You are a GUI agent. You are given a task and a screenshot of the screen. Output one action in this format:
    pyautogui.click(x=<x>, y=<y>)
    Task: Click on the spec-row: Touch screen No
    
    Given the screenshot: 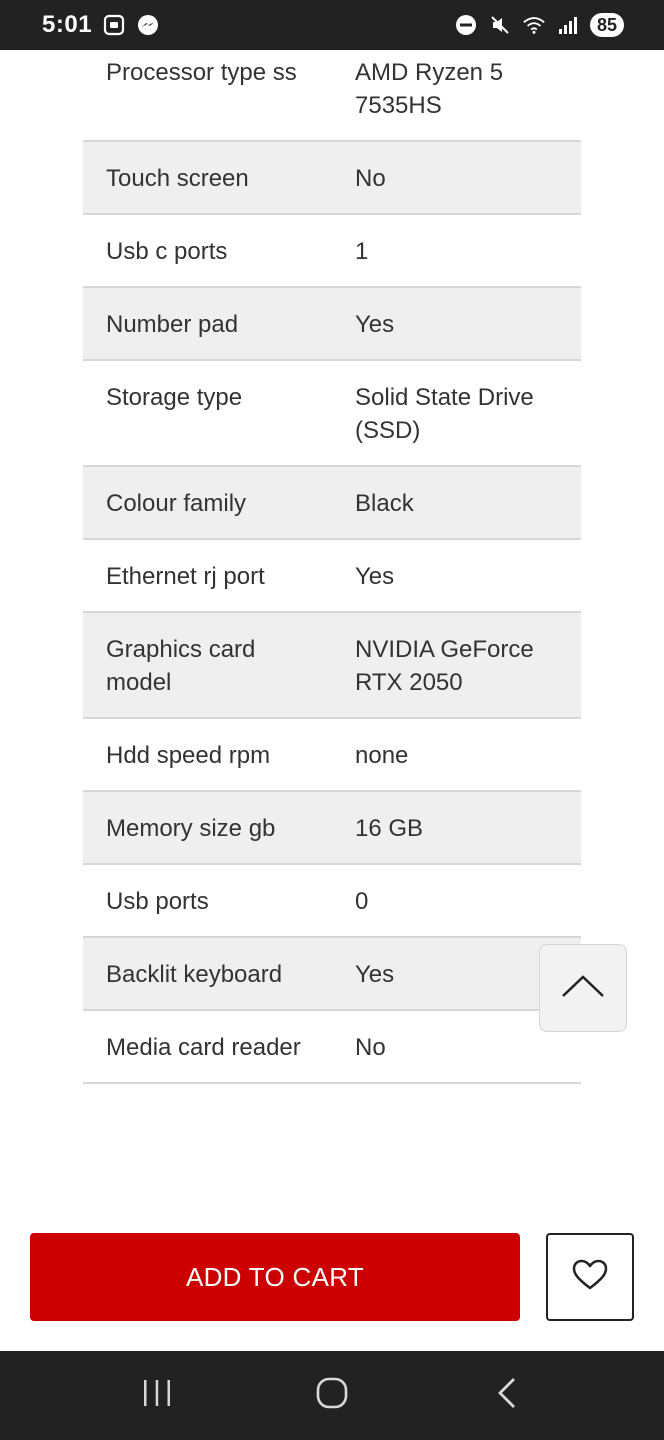 What is the action you would take?
    pyautogui.click(x=332, y=178)
    